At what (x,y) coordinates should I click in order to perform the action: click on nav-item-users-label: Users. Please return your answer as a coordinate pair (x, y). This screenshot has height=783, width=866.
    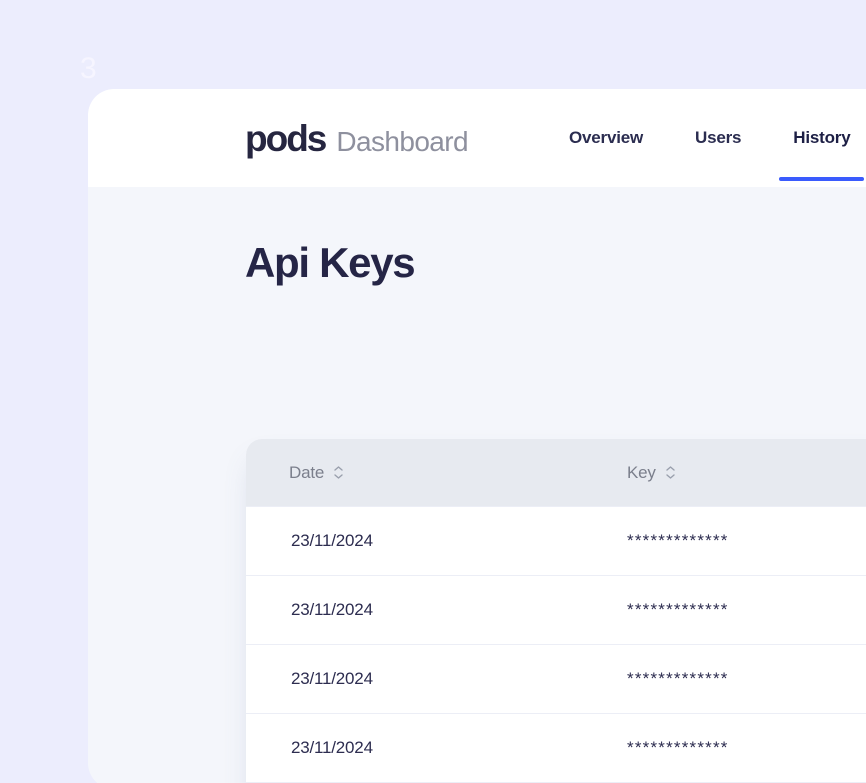
    Looking at the image, I should click on (718, 137).